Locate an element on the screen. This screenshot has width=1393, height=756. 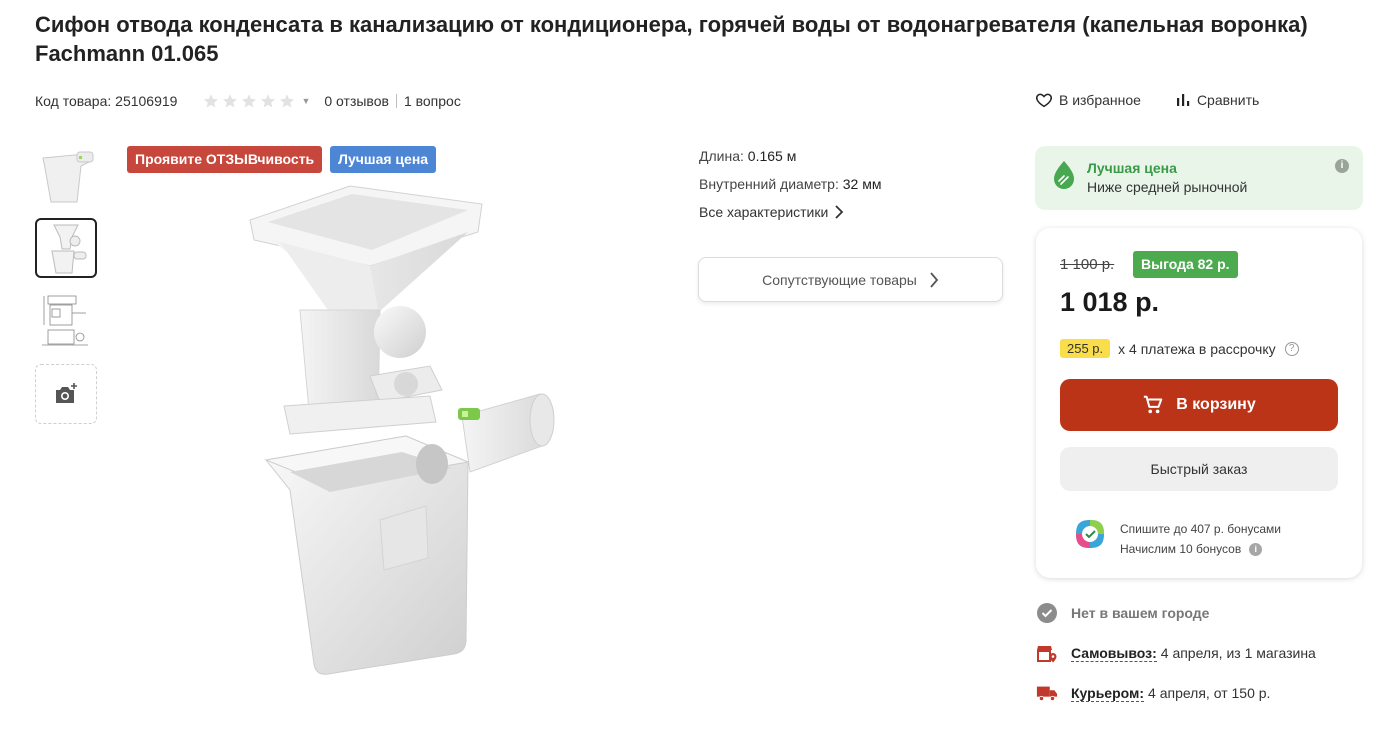
spec-diameter-value: 32 мм is located at coordinates (862, 184).